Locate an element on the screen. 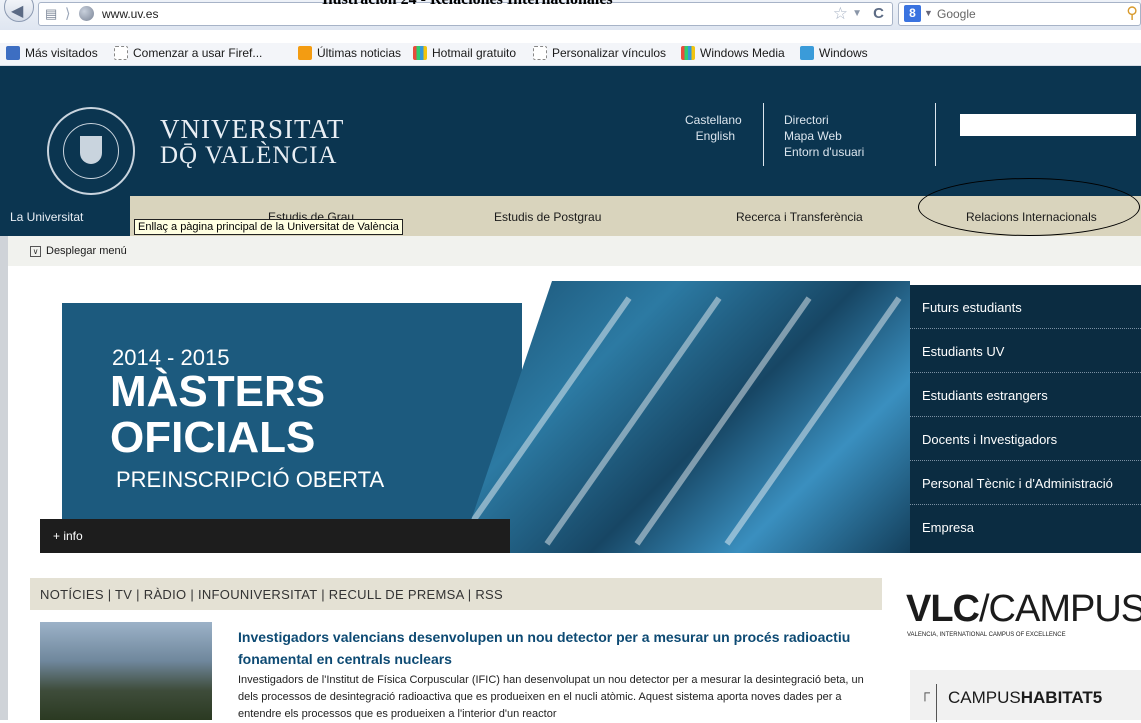 This screenshot has width=1141, height=723. url-text: www.uv.es is located at coordinates (130, 14).